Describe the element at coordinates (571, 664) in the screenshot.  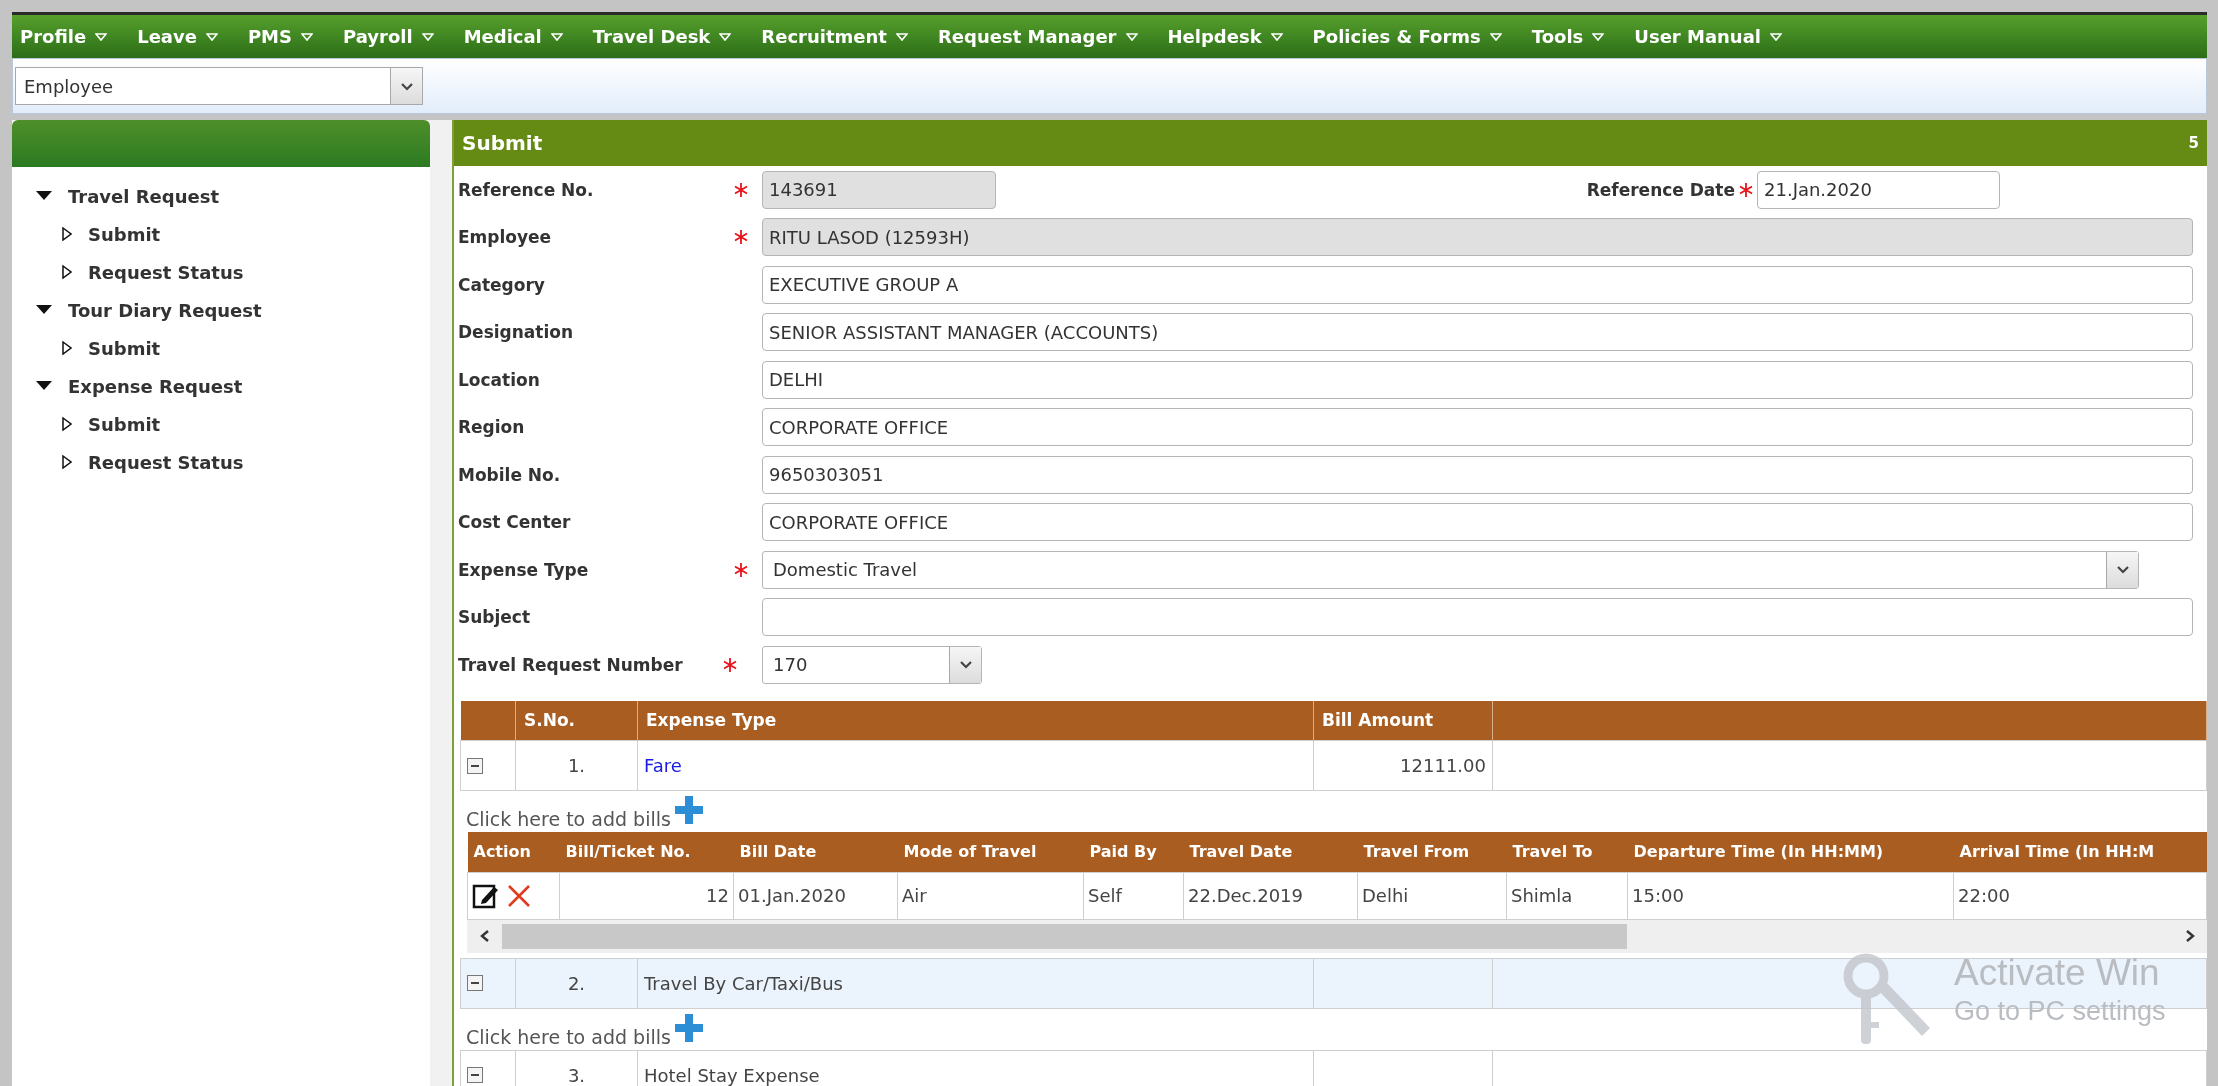
I see `field-label: Travel Request Number` at that location.